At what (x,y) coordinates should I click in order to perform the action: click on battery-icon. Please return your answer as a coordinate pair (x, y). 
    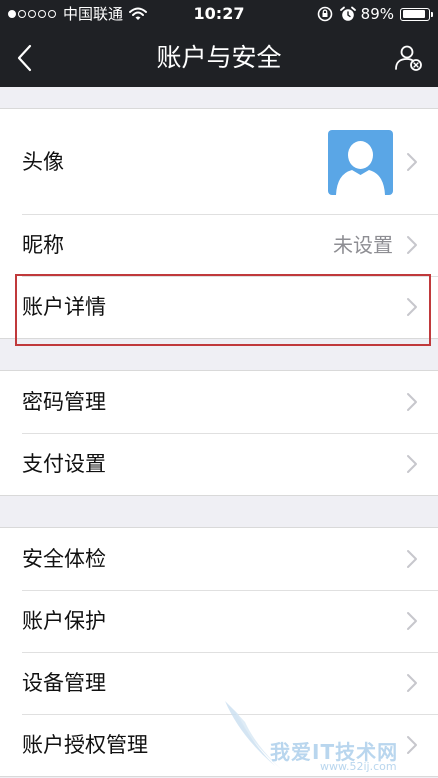
    Looking at the image, I should click on (416, 14).